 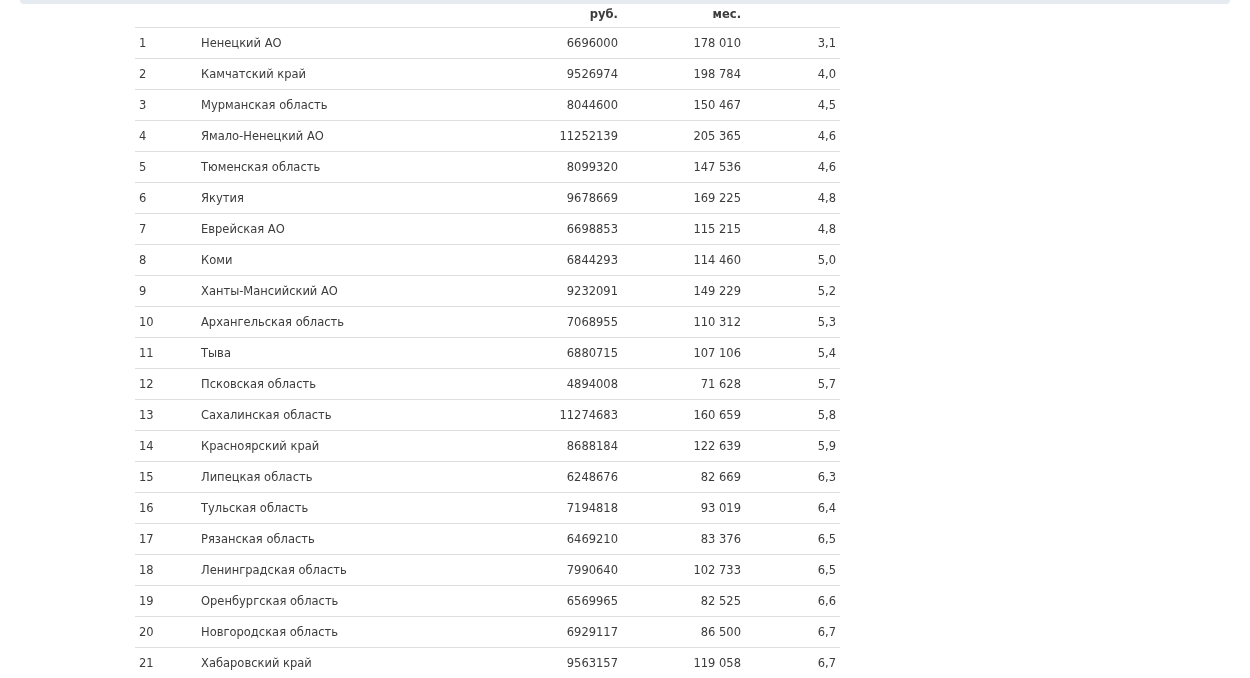 What do you see at coordinates (143, 74) in the screenshot?
I see `table-cell: 2` at bounding box center [143, 74].